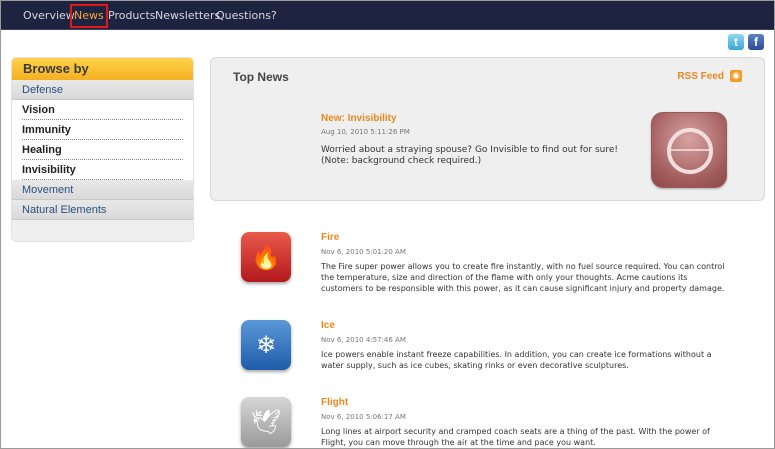 Image resolution: width=775 pixels, height=449 pixels. Describe the element at coordinates (187, 16) in the screenshot. I see `nav-newsletters: Newsletters` at that location.